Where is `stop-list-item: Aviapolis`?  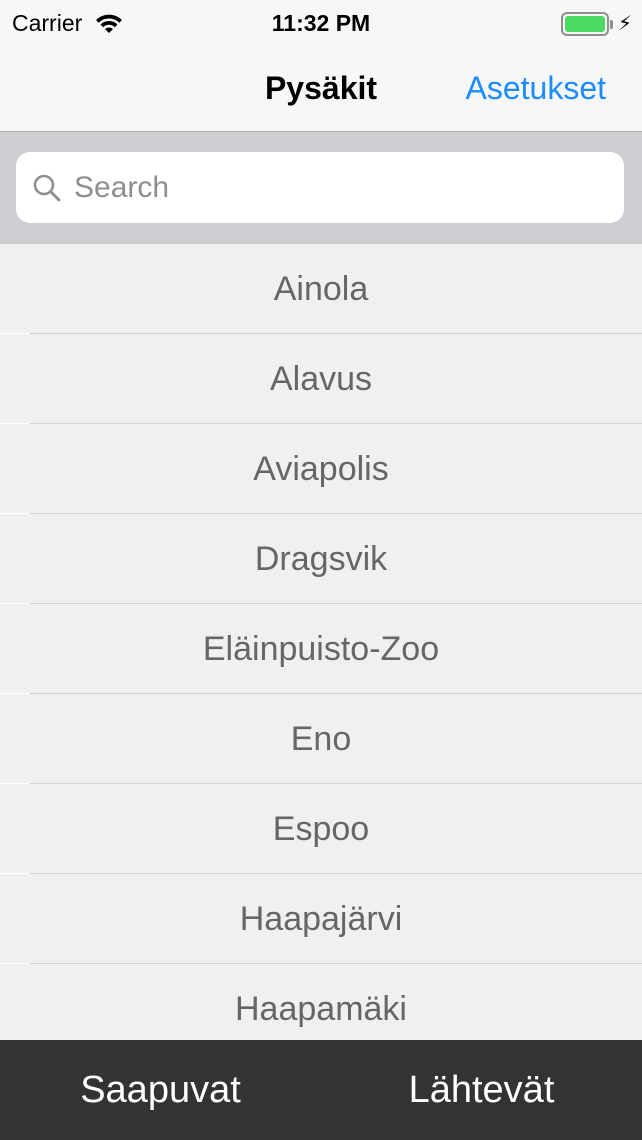
stop-list-item: Aviapolis is located at coordinates (321, 469).